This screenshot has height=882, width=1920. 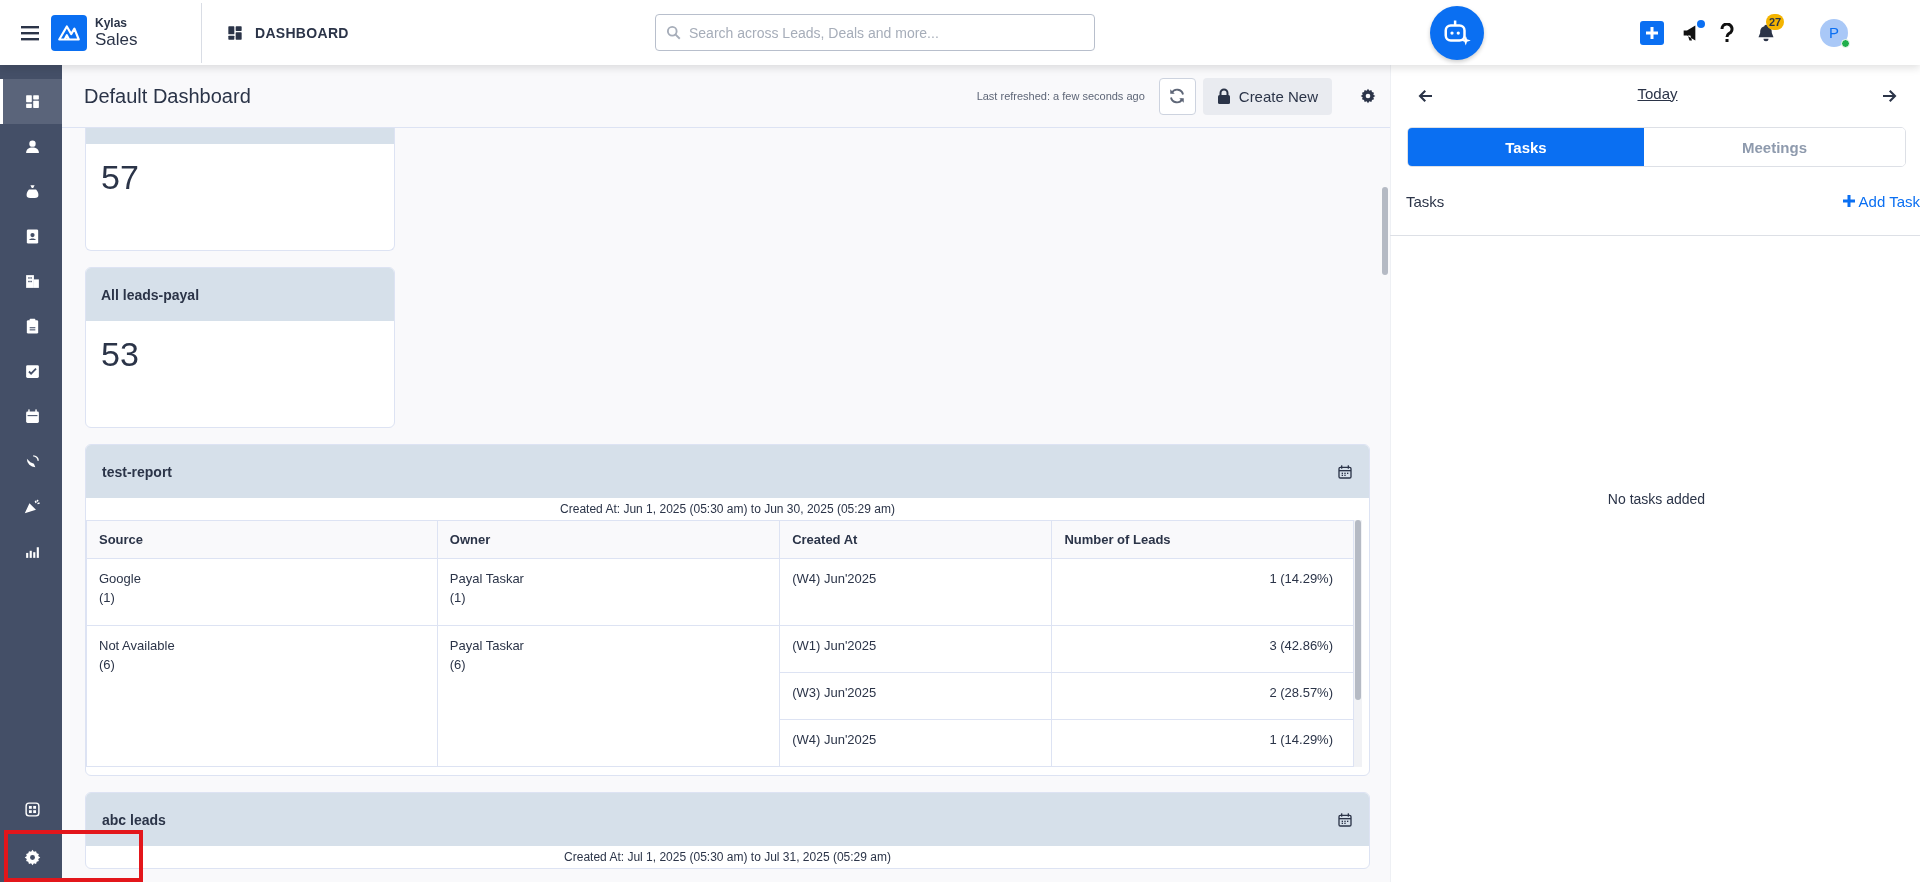 What do you see at coordinates (30, 32) in the screenshot?
I see `menu-icon` at bounding box center [30, 32].